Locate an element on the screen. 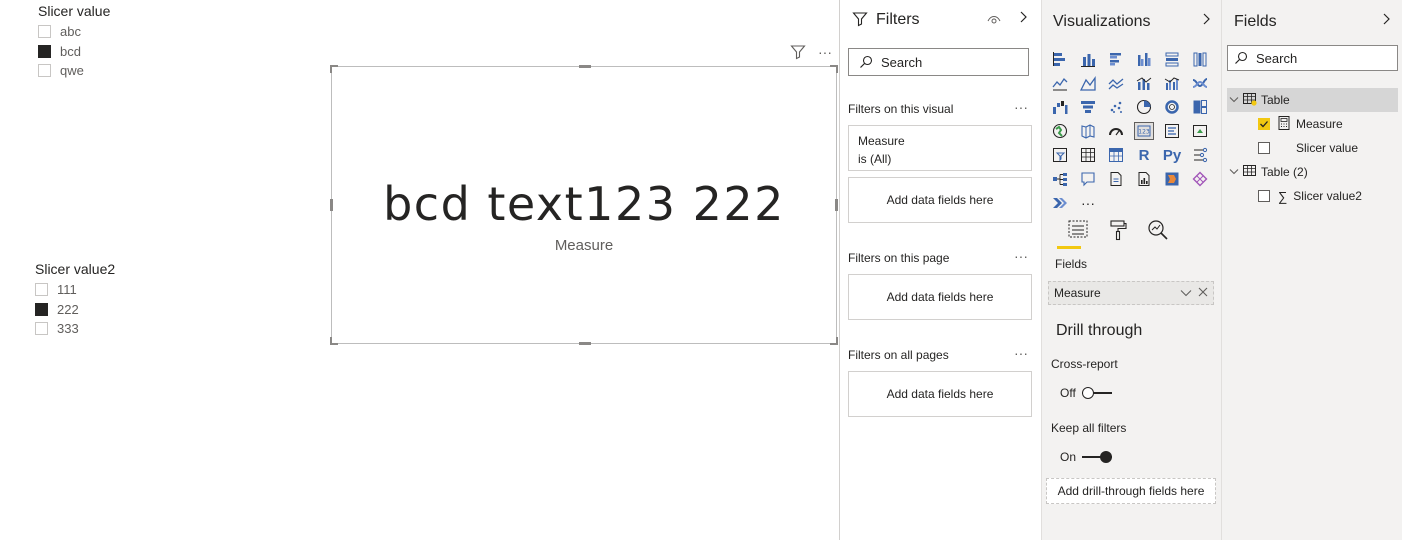  more-visuals-icon: ··· is located at coordinates (1088, 203).